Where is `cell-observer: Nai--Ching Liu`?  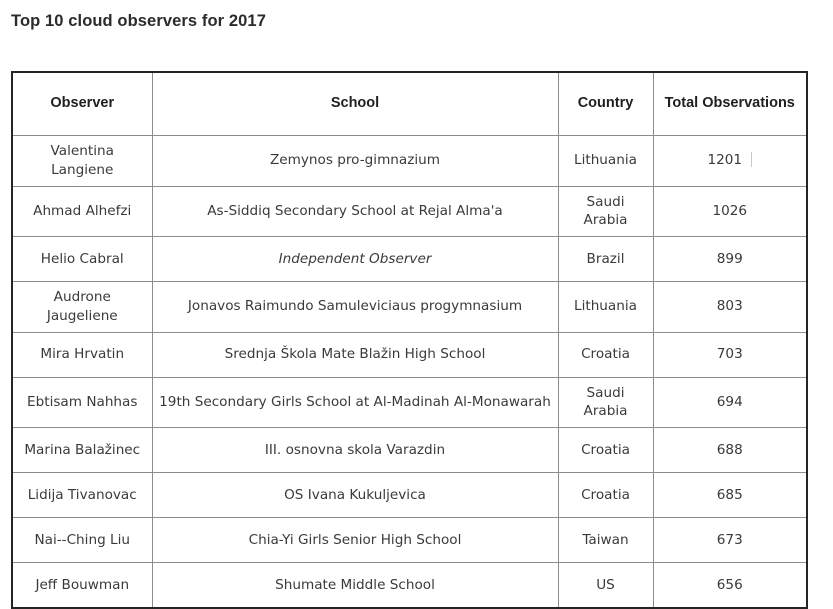 cell-observer: Nai--Ching Liu is located at coordinates (82, 540).